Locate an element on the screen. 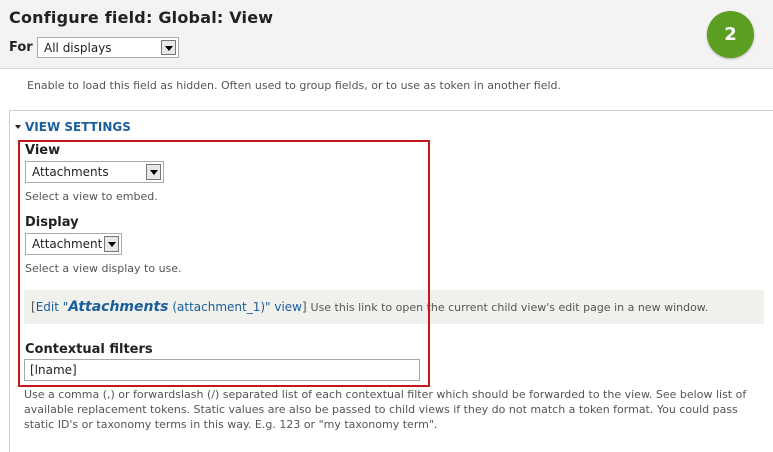  step-badge: 2 is located at coordinates (730, 34).